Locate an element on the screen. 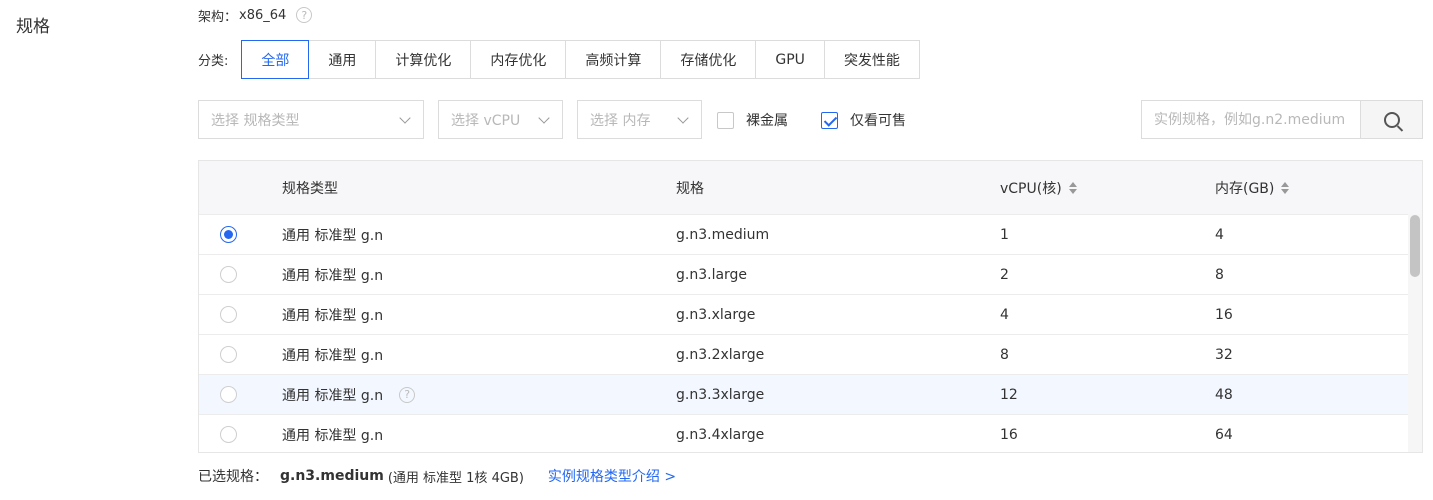 The height and width of the screenshot is (500, 1433). vcpu-select: 选择 vCPU is located at coordinates (500, 119).